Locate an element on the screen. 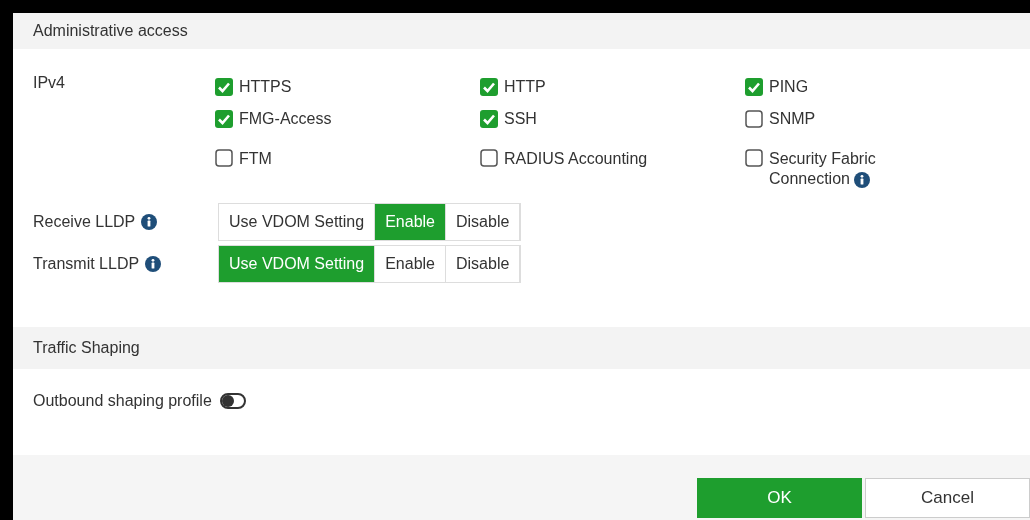 The height and width of the screenshot is (520, 1030). option-label: HTTP is located at coordinates (525, 87).